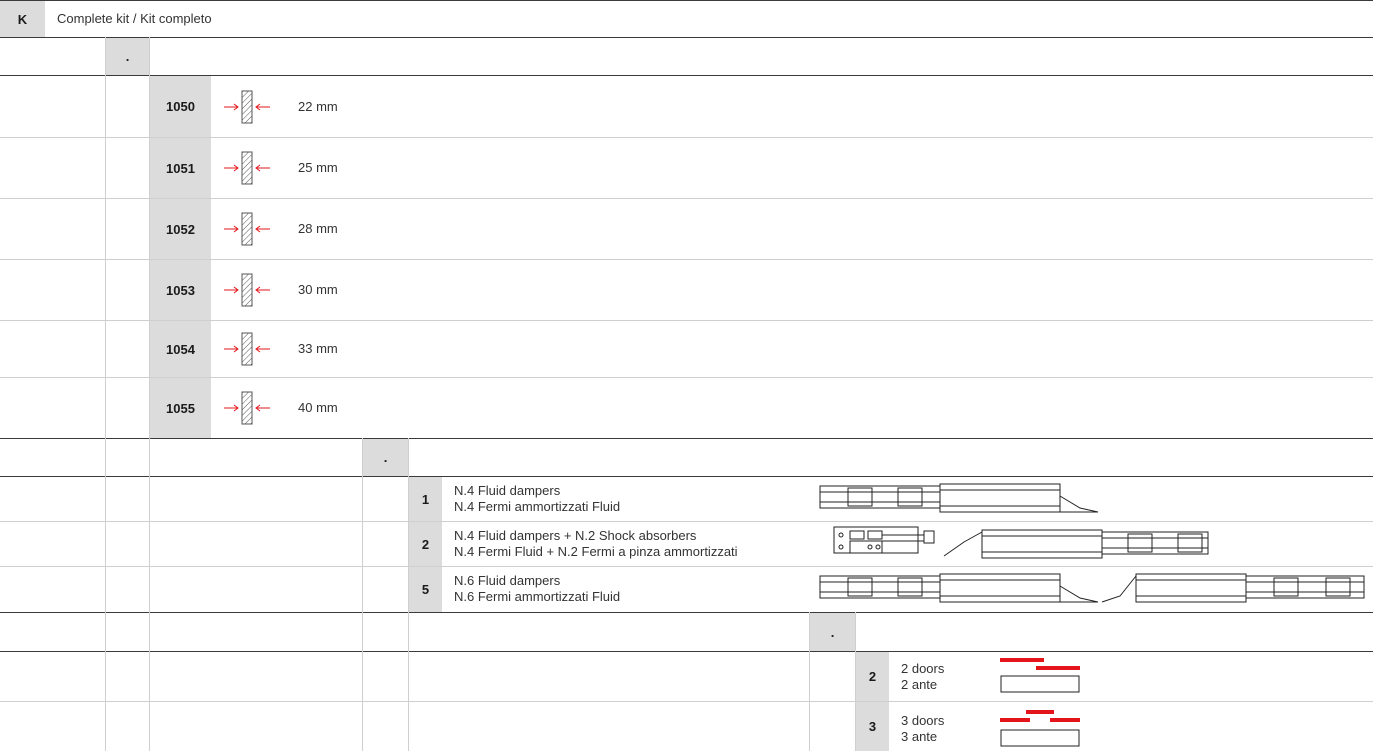  Describe the element at coordinates (686, 476) in the screenshot. I see `rule-level2b` at that location.